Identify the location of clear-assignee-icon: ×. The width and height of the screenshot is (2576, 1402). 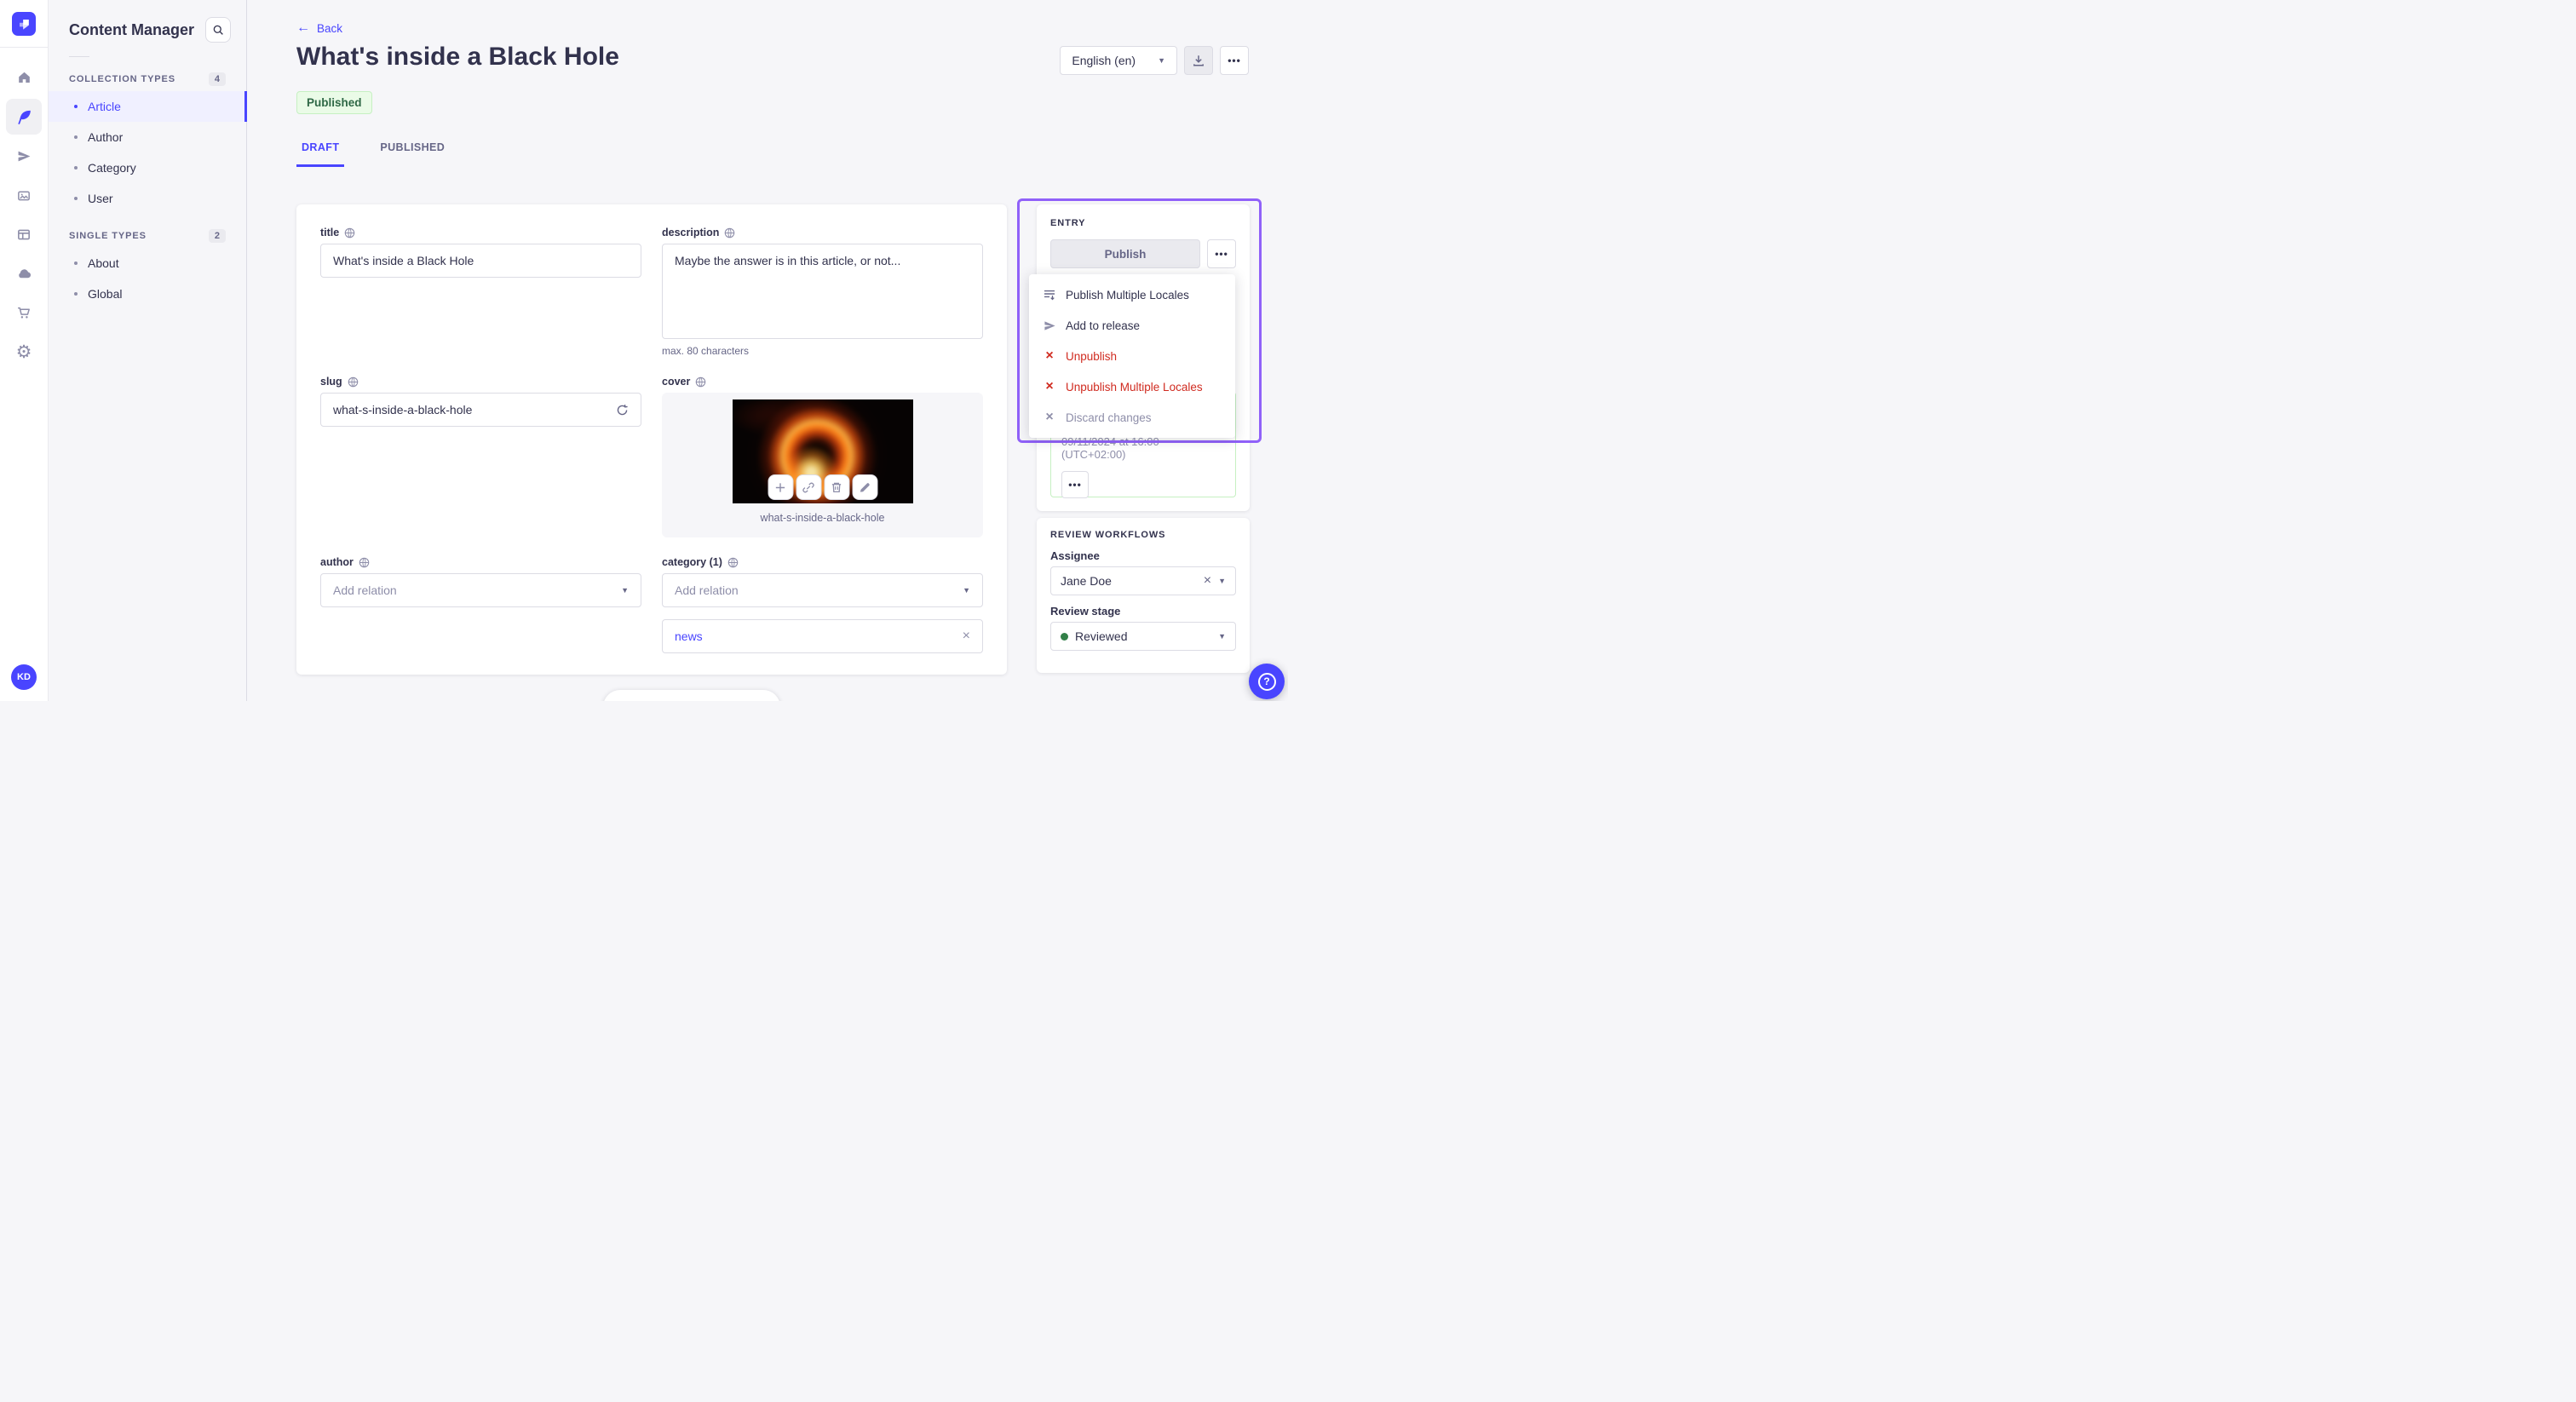
(1208, 581).